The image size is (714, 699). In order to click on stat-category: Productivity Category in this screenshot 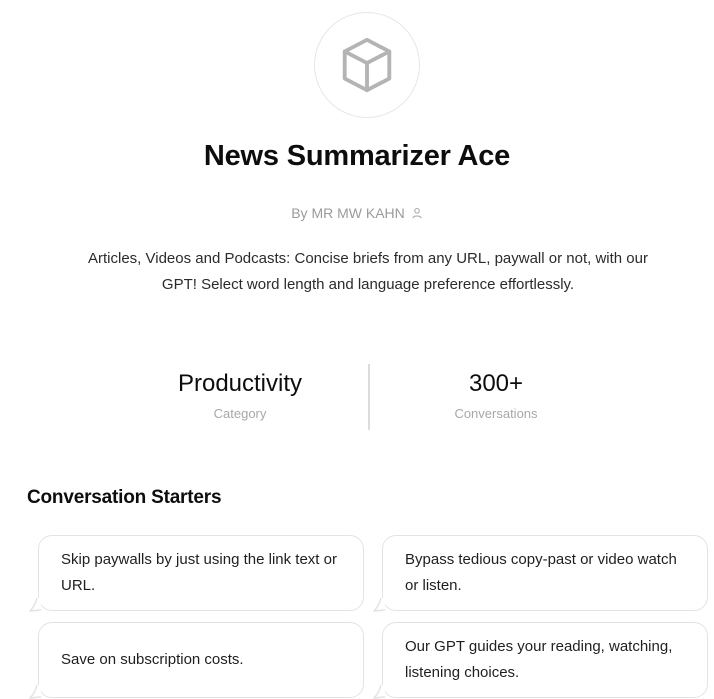, I will do `click(240, 394)`.